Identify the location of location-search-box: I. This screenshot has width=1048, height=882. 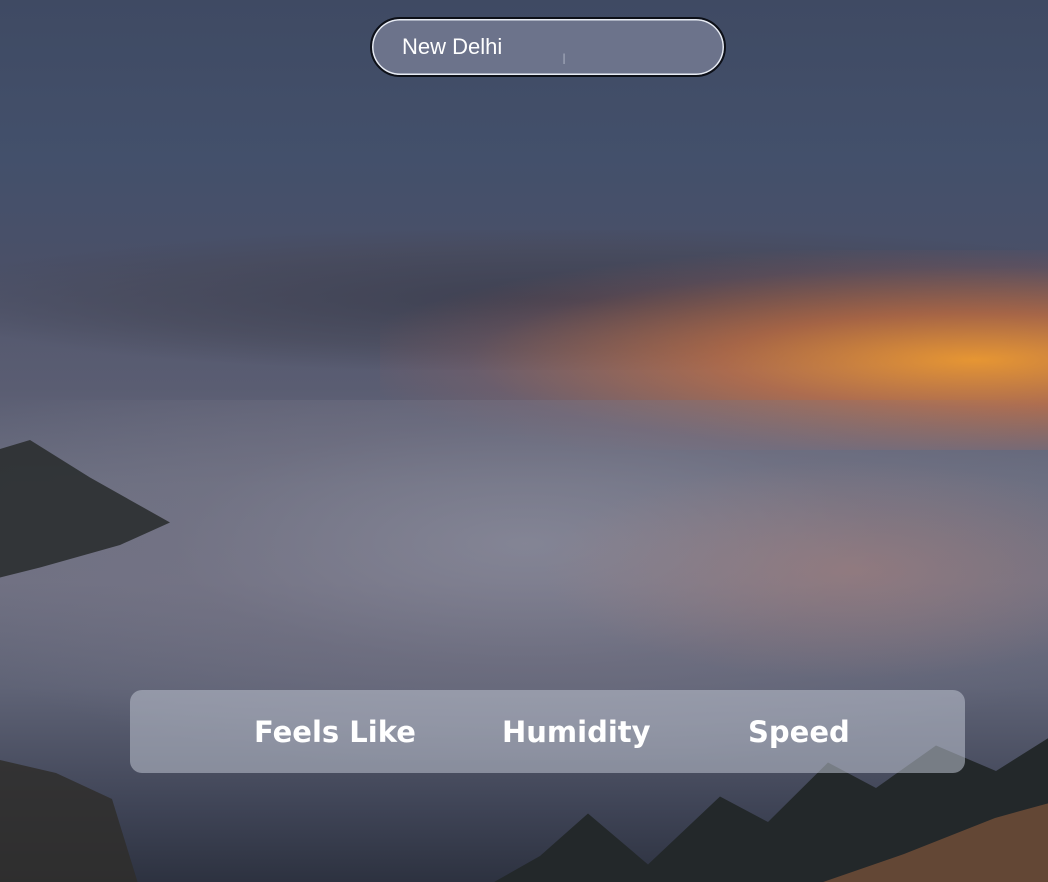
(548, 47).